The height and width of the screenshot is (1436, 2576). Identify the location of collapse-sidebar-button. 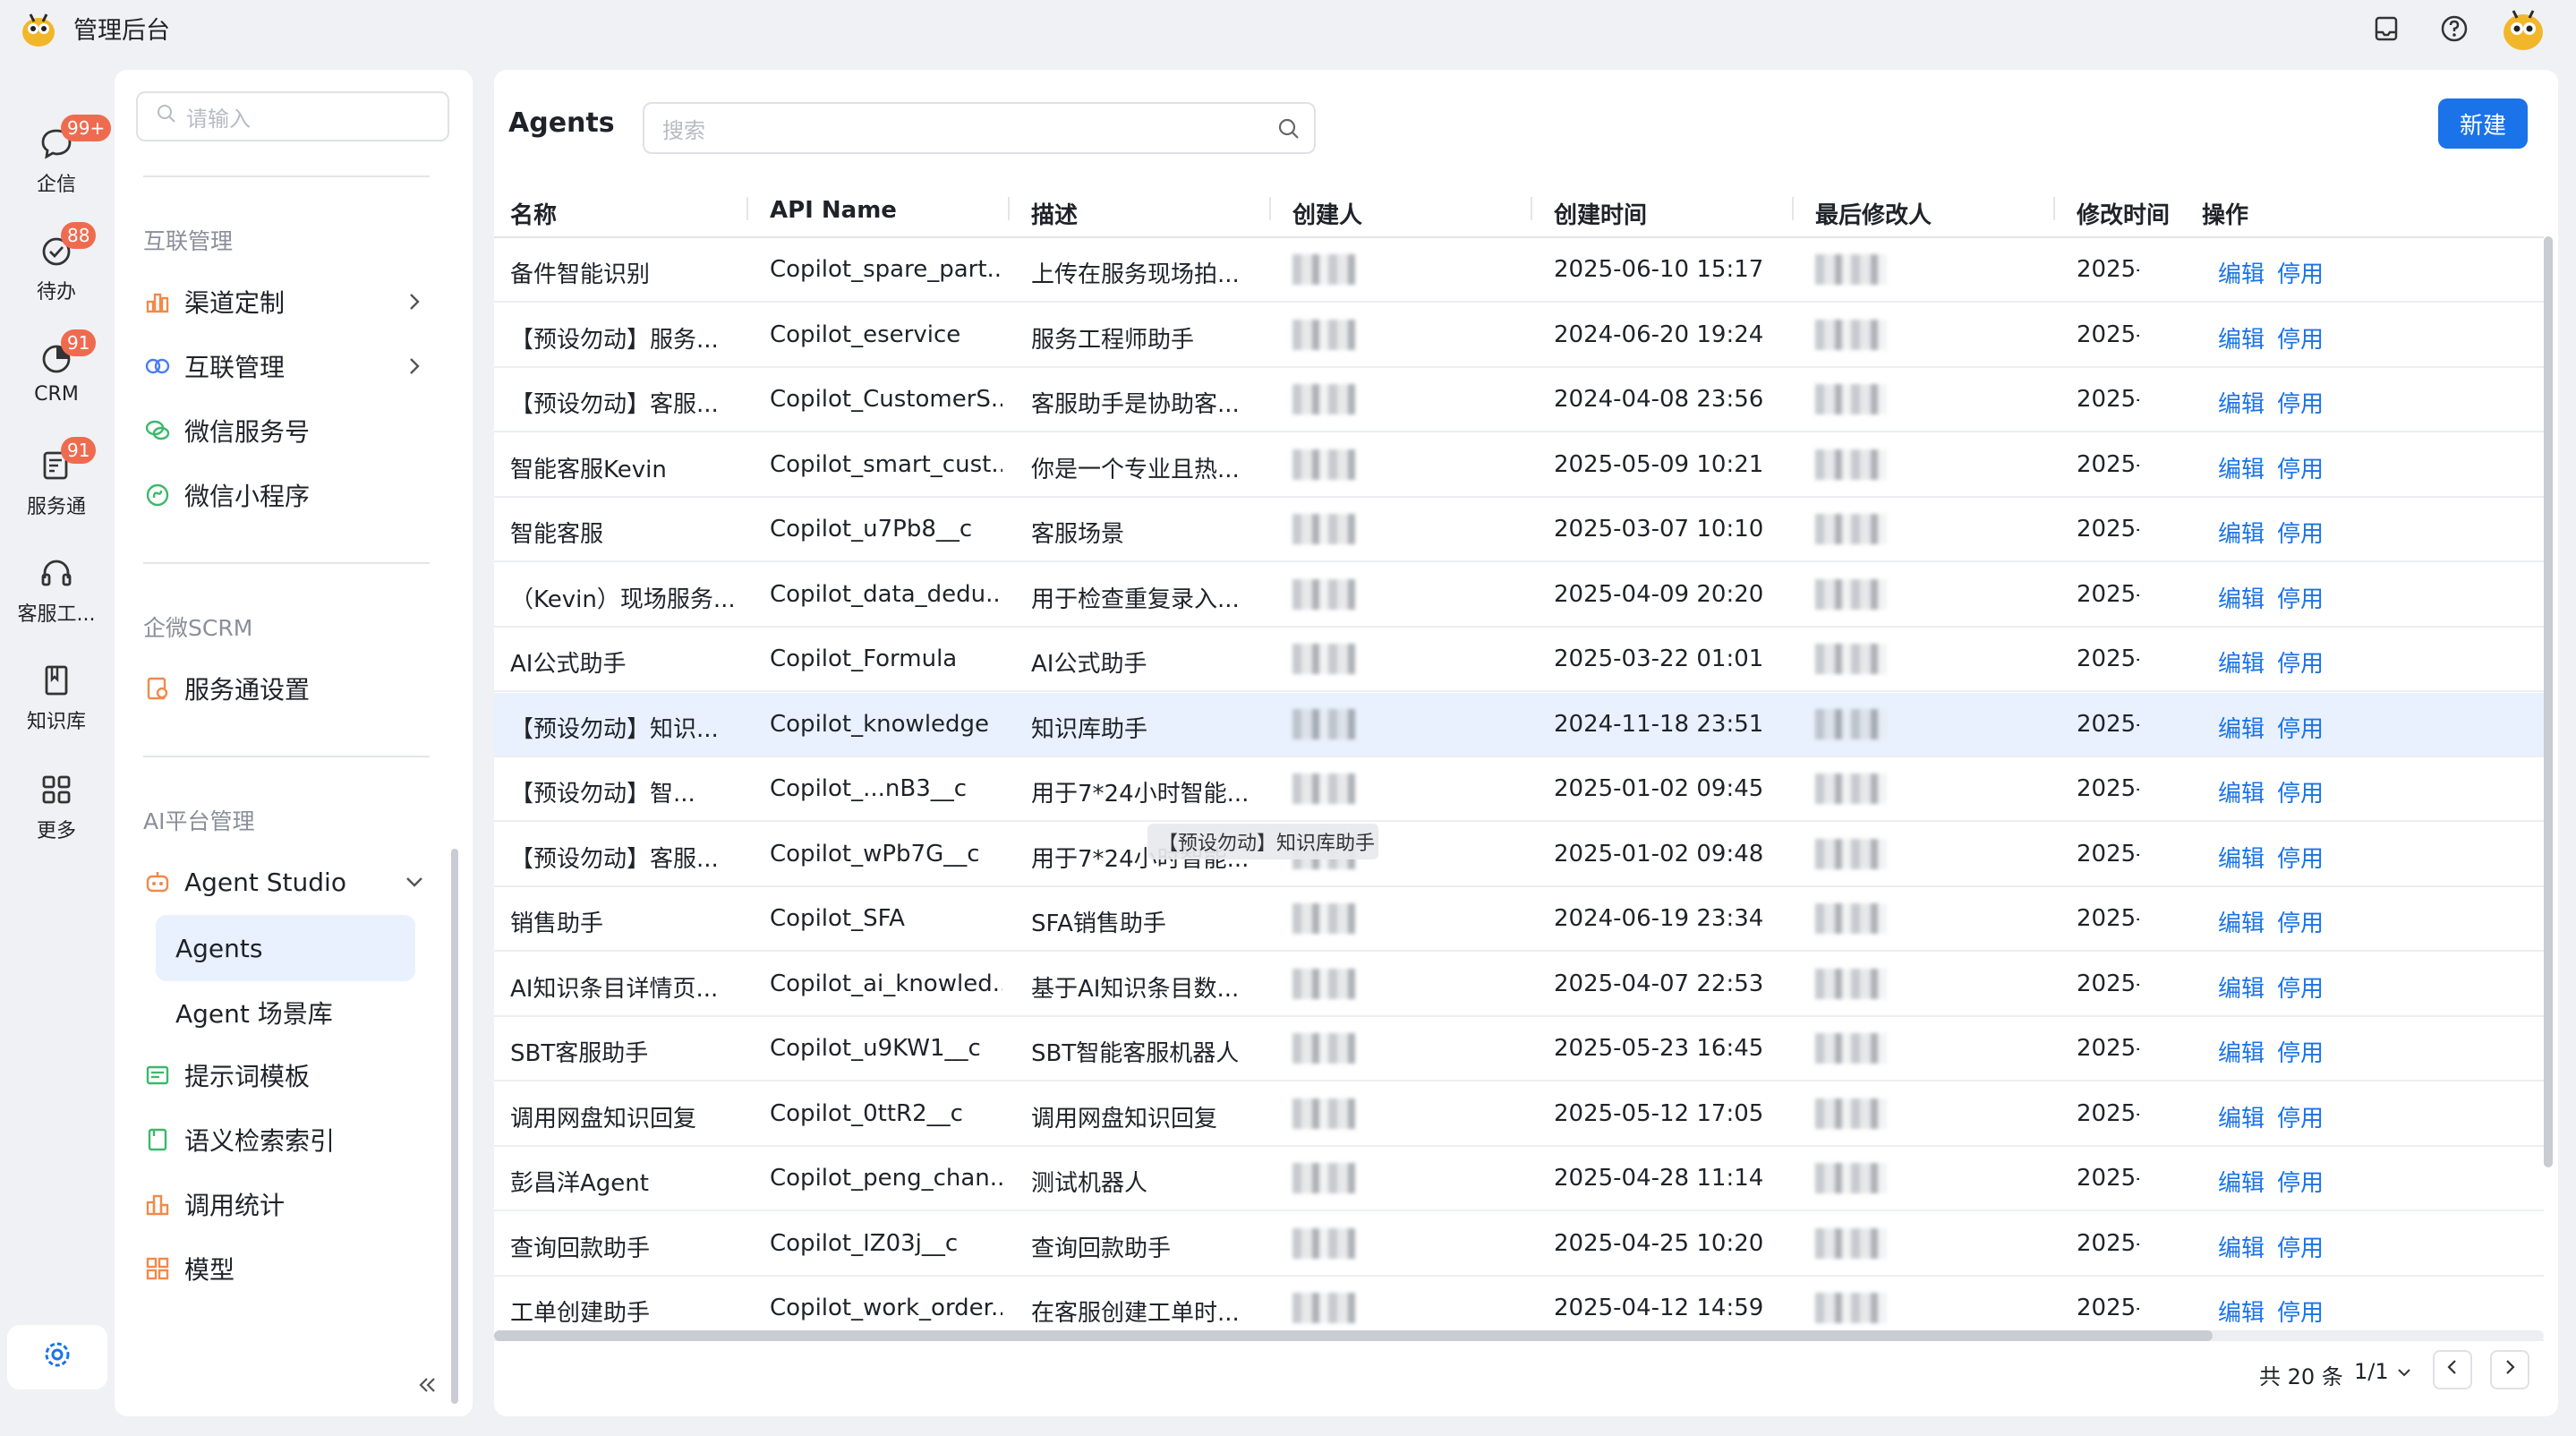
(428, 1388).